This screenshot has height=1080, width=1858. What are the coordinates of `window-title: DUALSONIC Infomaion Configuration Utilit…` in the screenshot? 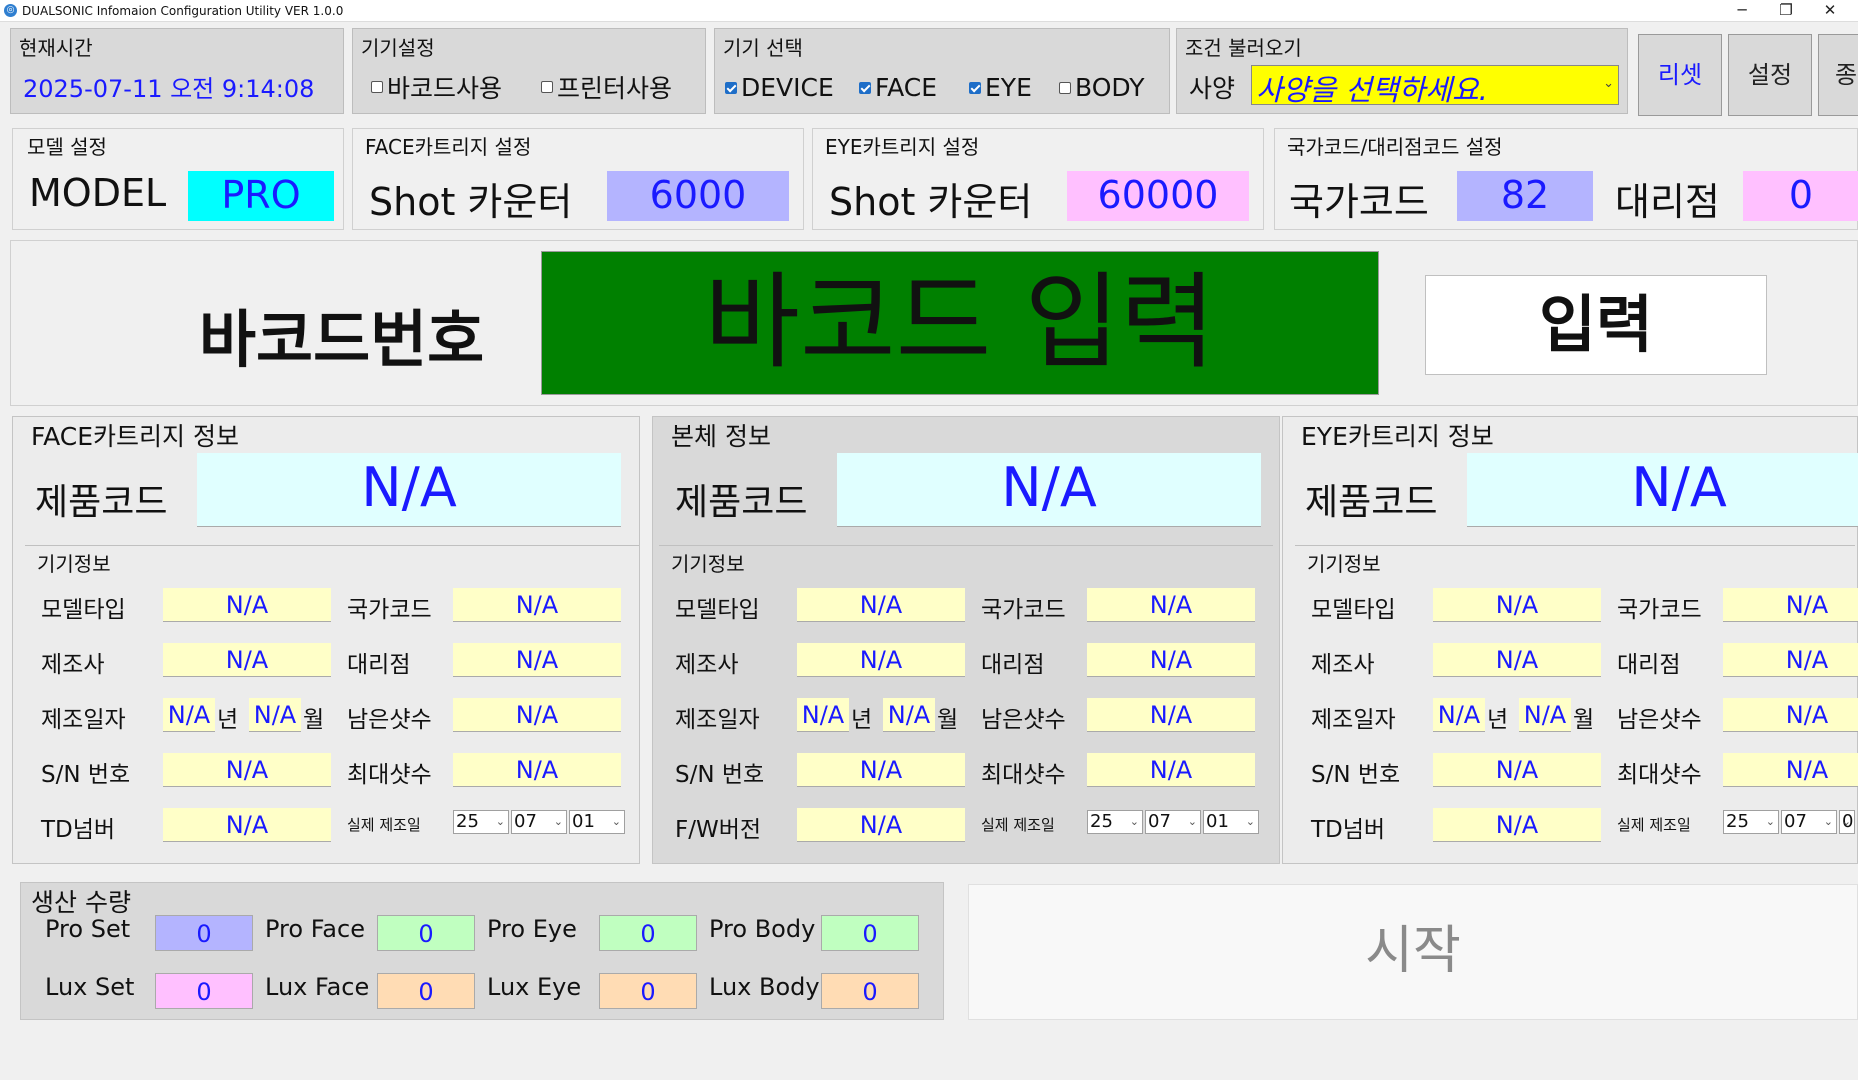 It's located at (183, 11).